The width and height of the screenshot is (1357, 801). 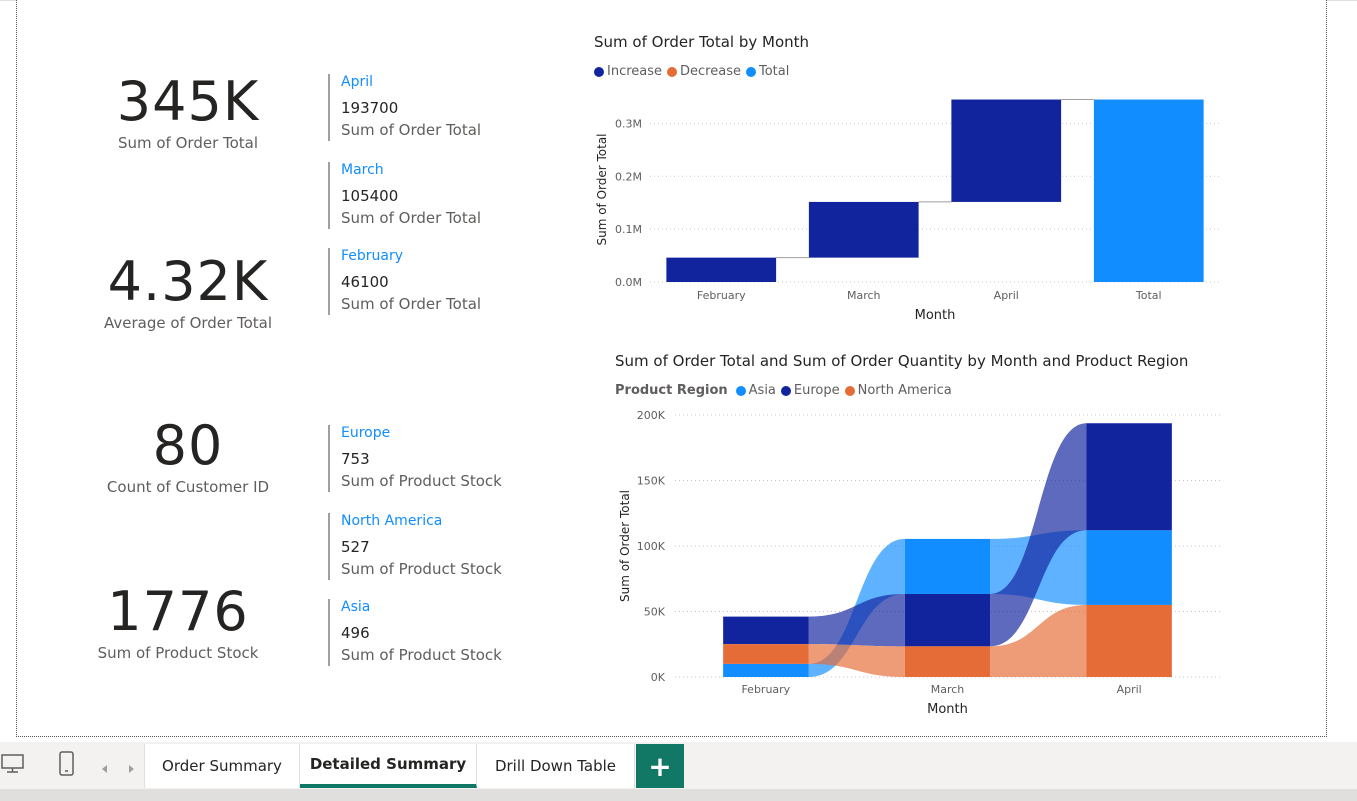 I want to click on y-tick-label: 50K, so click(x=655, y=612).